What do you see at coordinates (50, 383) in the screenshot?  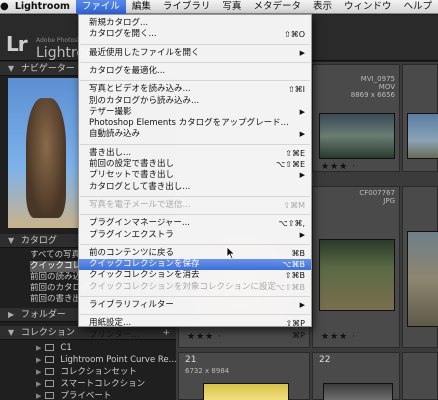 I see `smart-collection-icon` at bounding box center [50, 383].